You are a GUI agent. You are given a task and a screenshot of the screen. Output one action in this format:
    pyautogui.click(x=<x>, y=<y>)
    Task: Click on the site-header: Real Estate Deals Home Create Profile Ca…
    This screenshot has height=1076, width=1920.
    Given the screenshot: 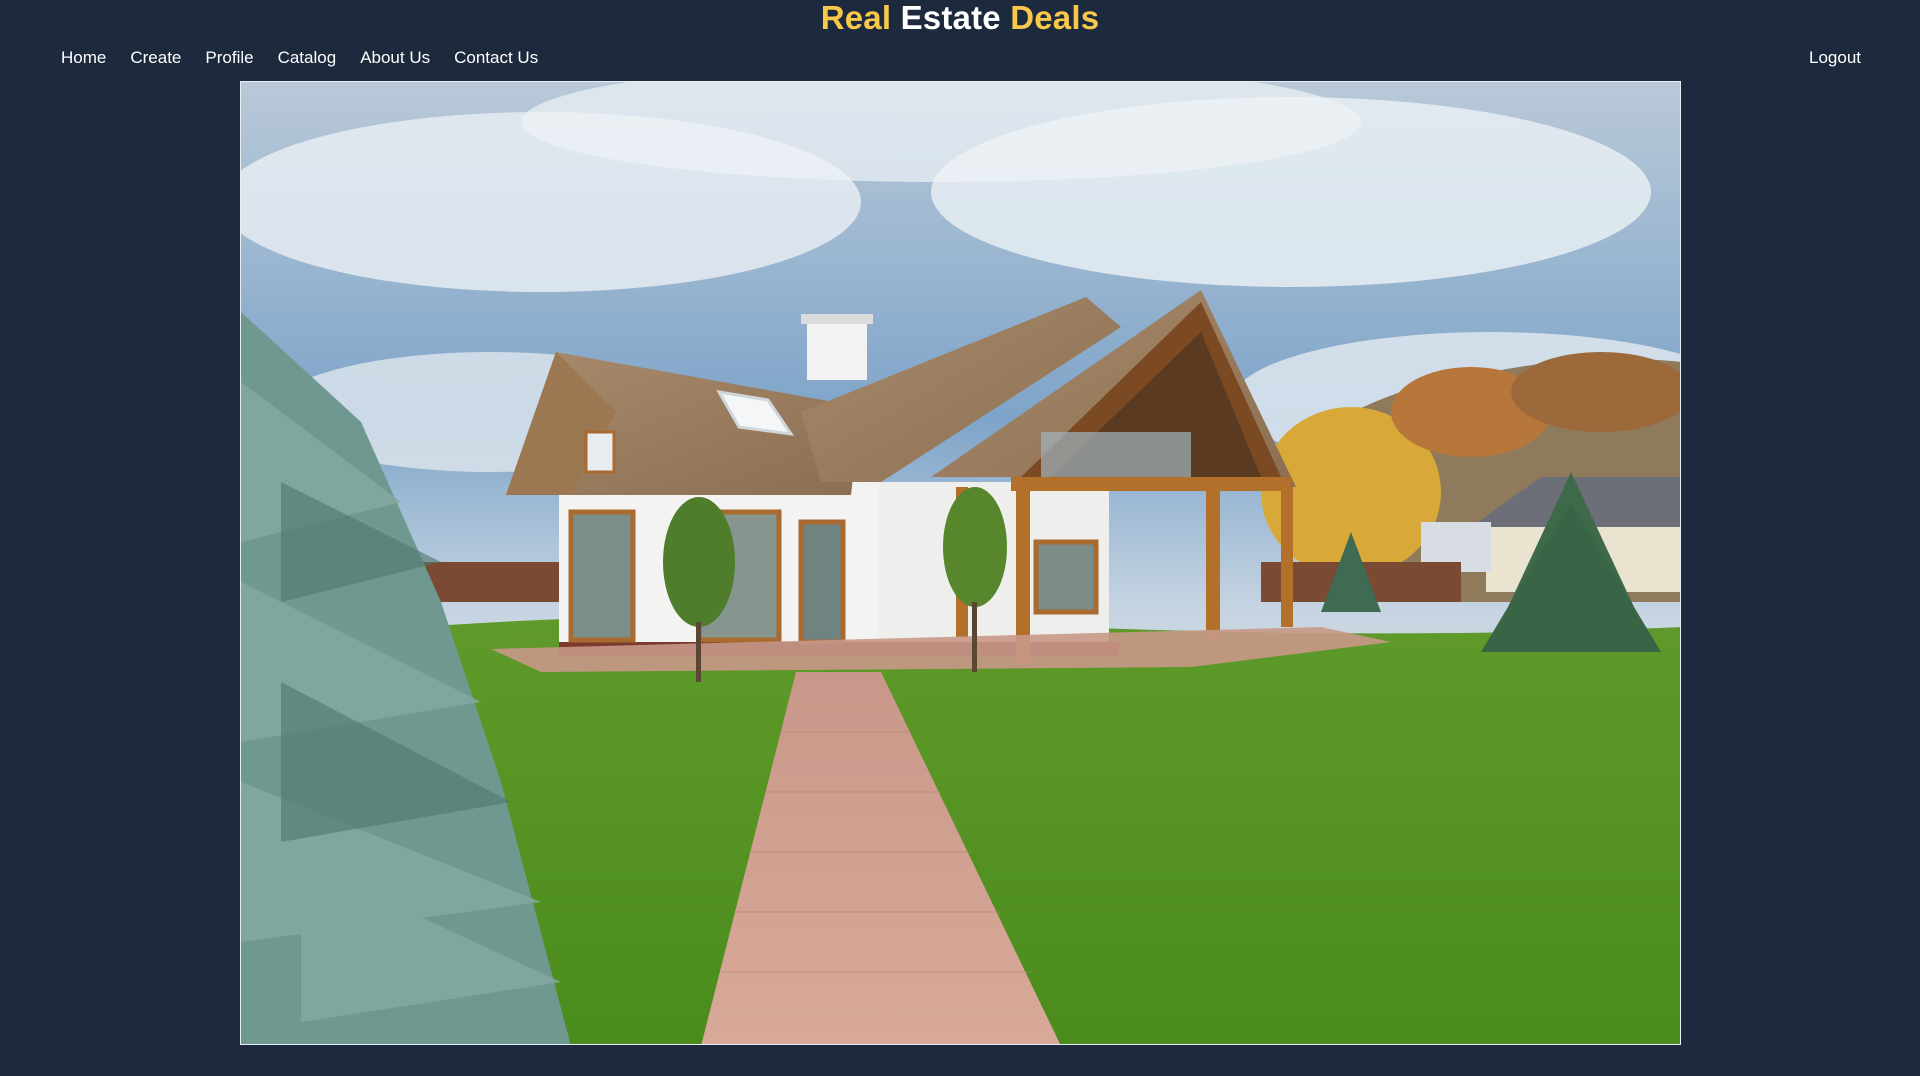 What is the action you would take?
    pyautogui.click(x=960, y=40)
    